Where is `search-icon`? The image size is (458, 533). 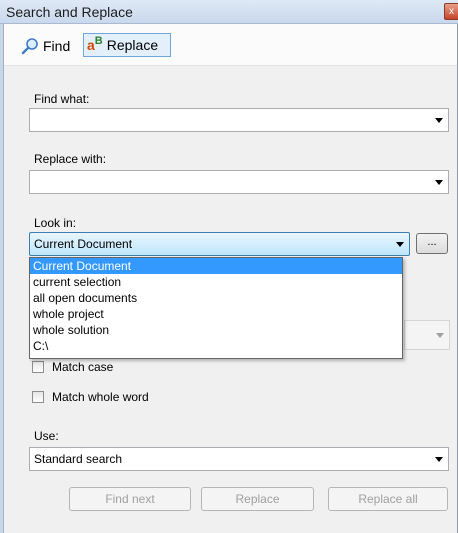
search-icon is located at coordinates (29, 46).